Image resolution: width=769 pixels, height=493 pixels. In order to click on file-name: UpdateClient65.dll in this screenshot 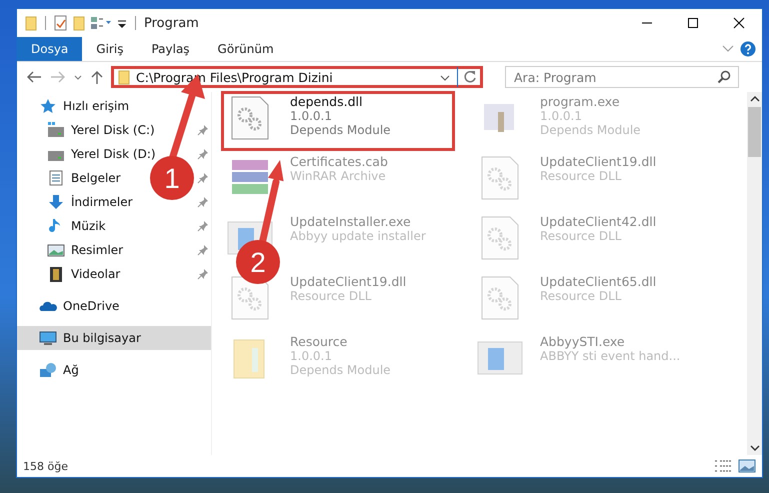, I will do `click(598, 281)`.